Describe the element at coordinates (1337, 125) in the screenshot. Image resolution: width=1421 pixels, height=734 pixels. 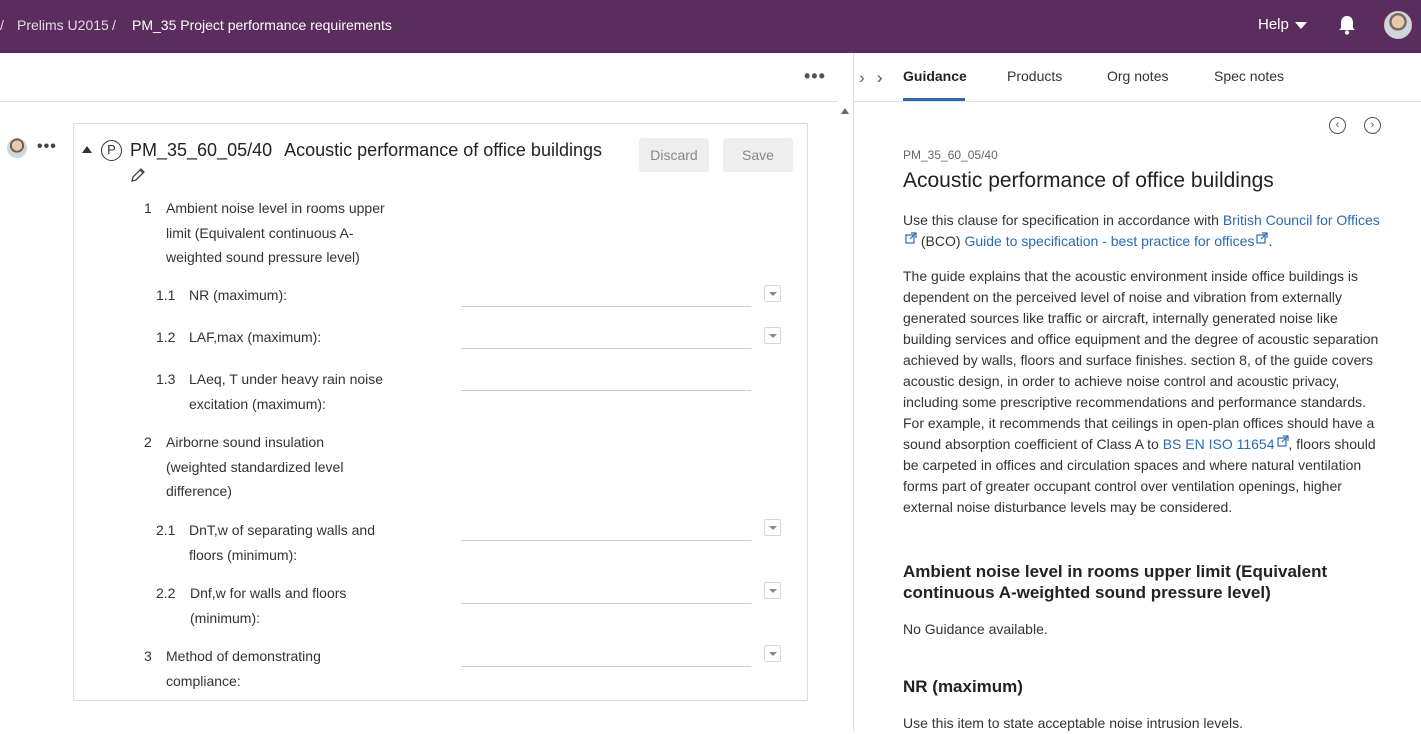
I see `previous-clause-icon: ‹` at that location.